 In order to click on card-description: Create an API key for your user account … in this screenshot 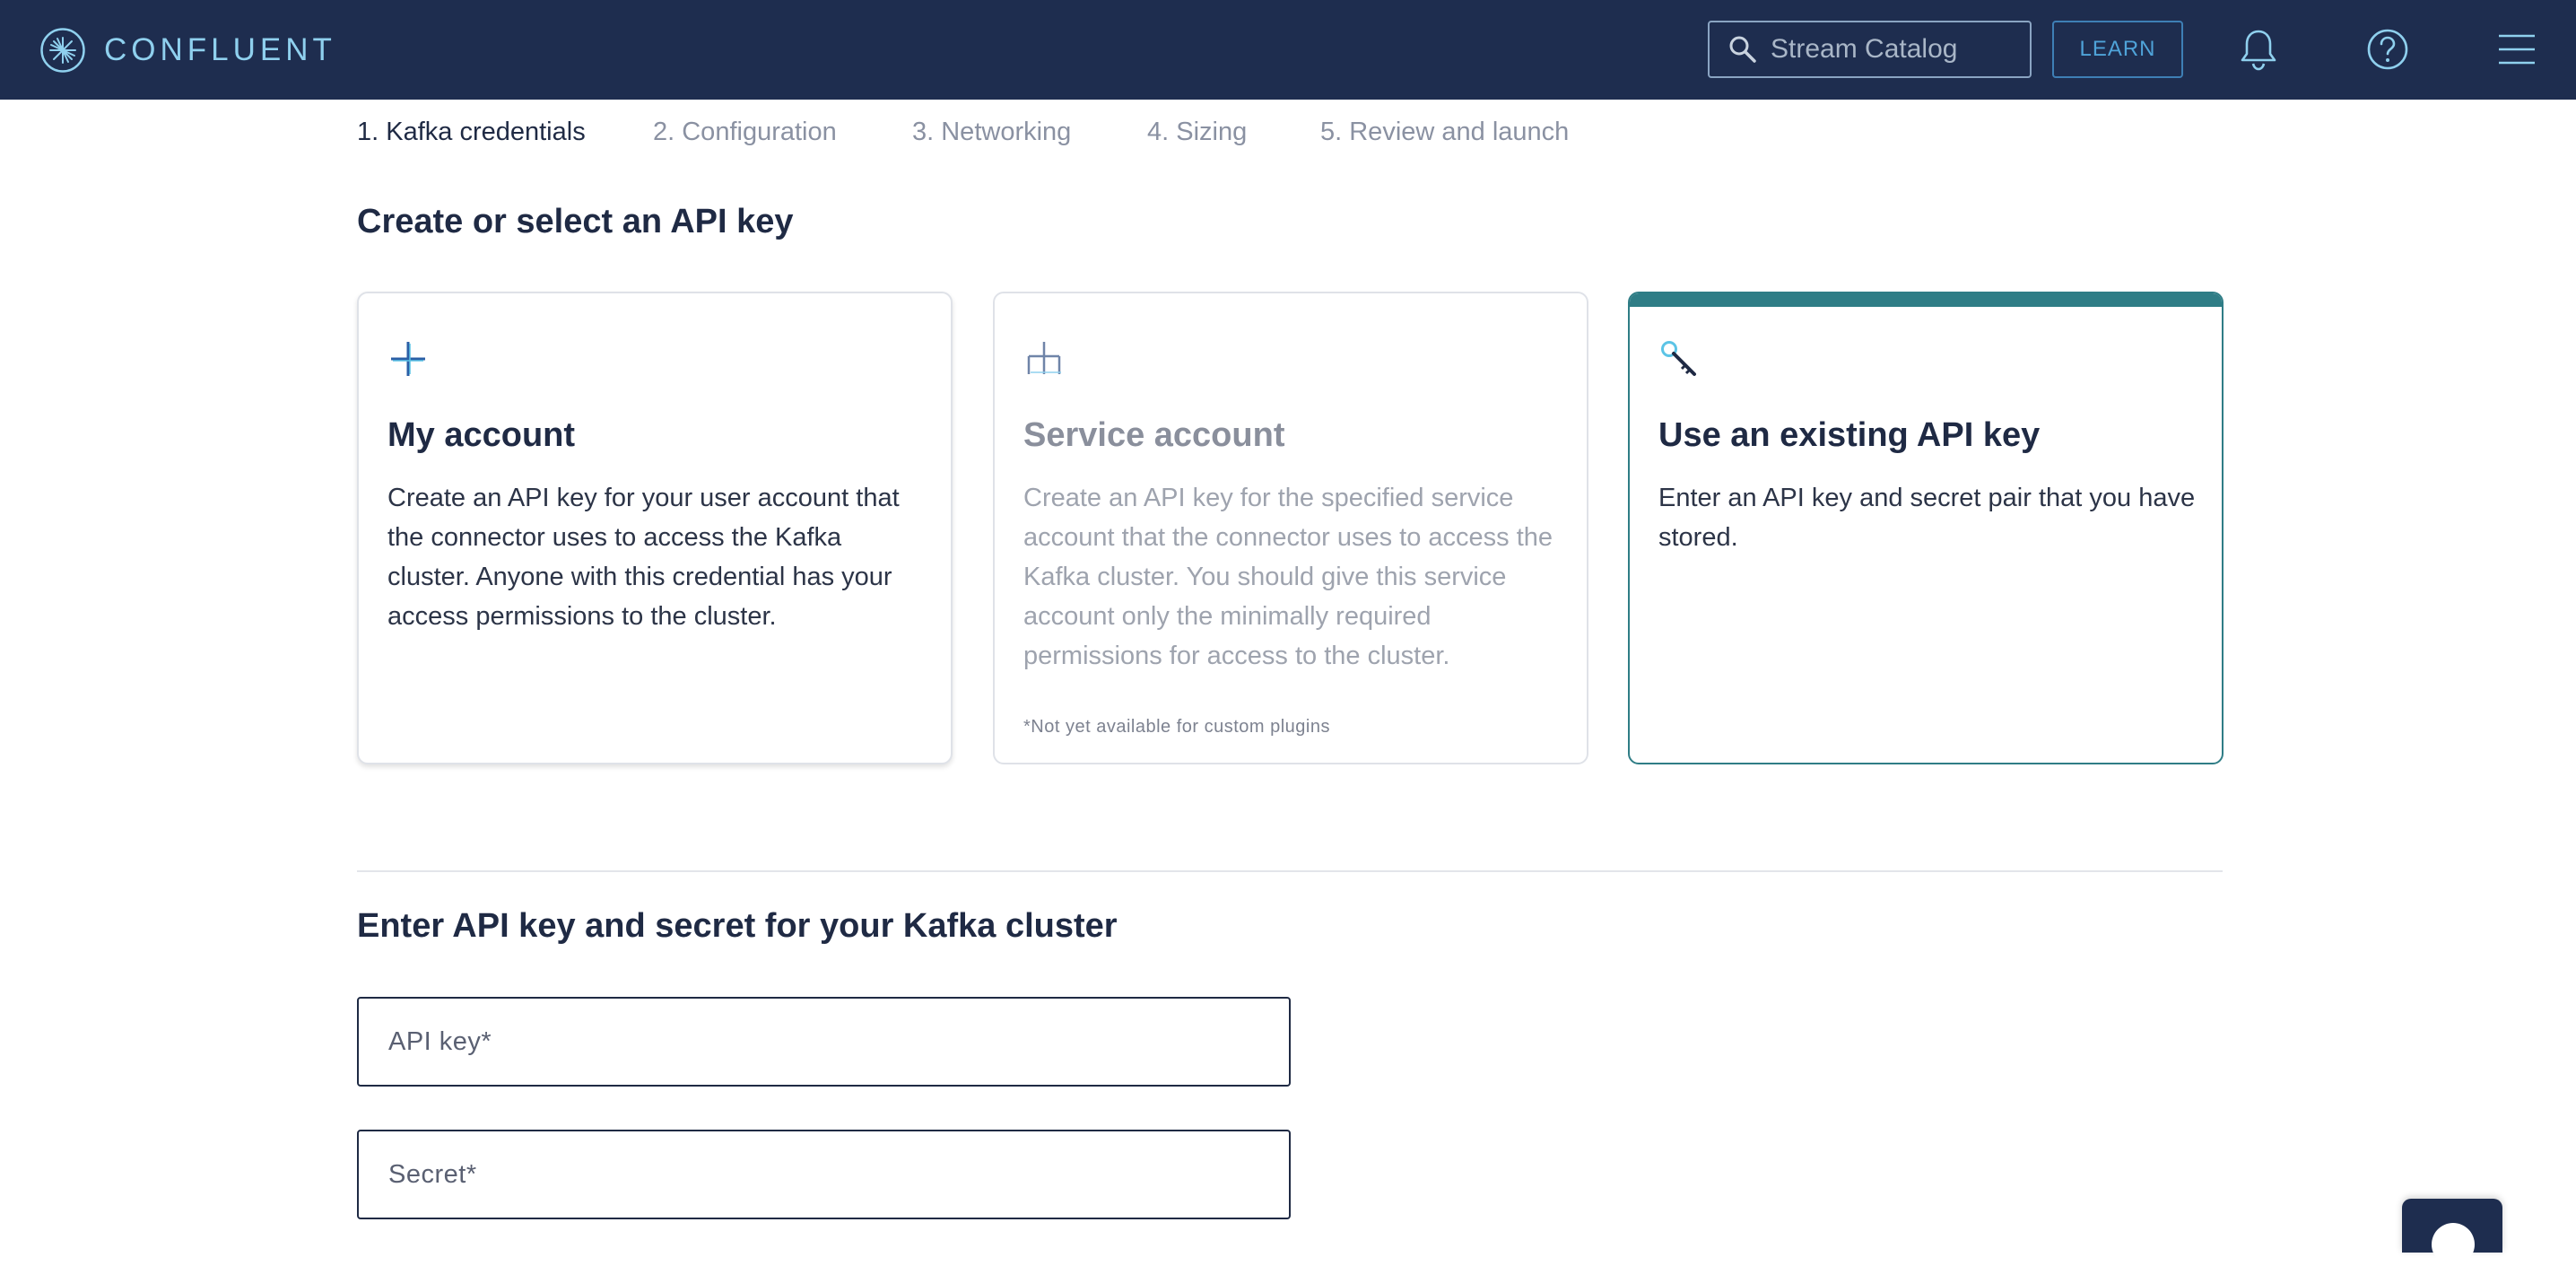, I will do `click(643, 558)`.